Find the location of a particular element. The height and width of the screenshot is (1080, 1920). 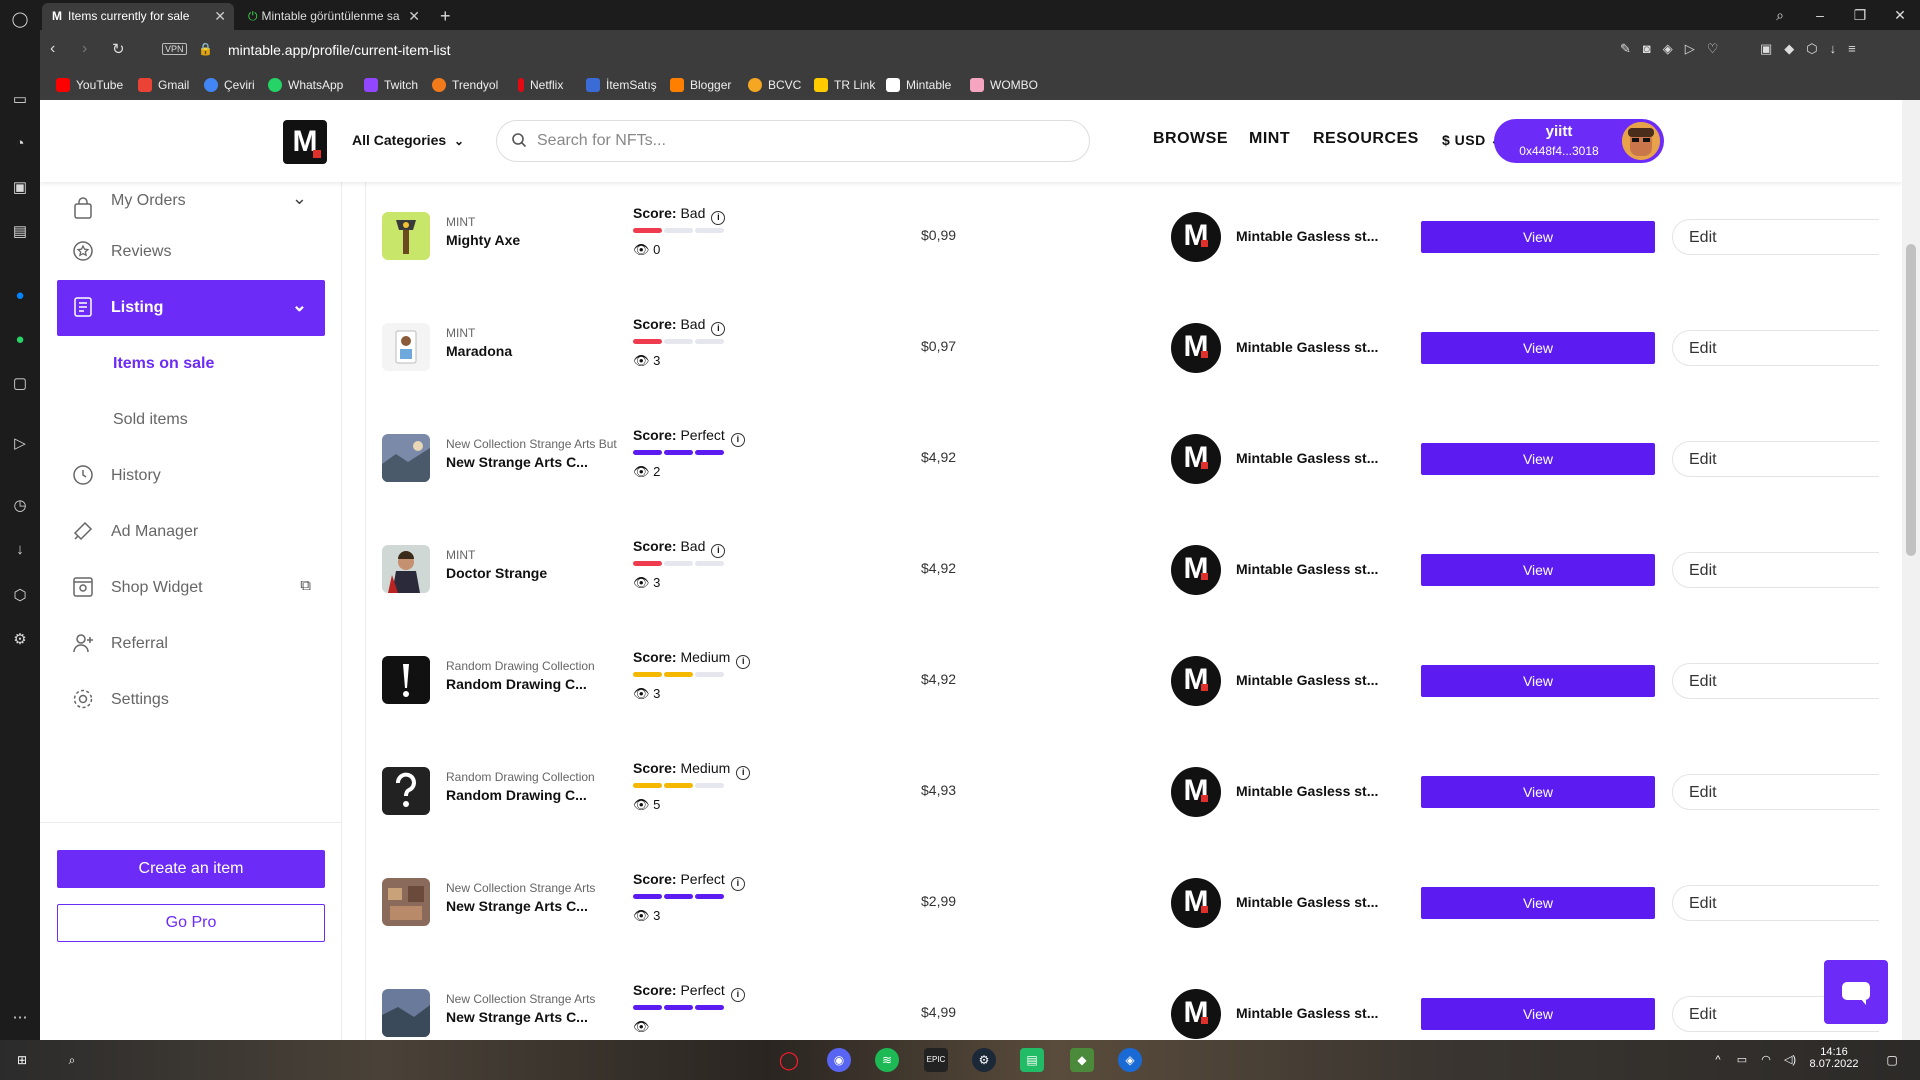

reload-icon: ↻ is located at coordinates (118, 49).